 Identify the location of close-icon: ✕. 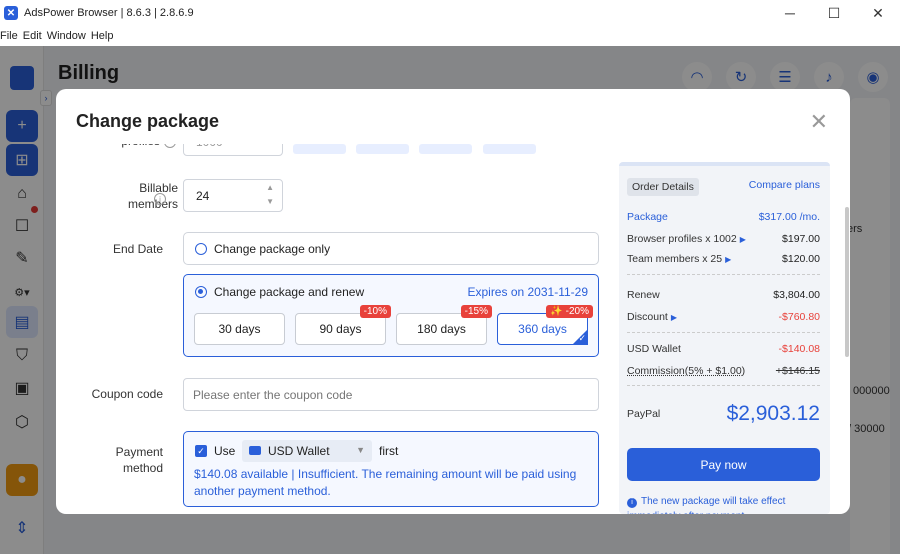
(819, 122).